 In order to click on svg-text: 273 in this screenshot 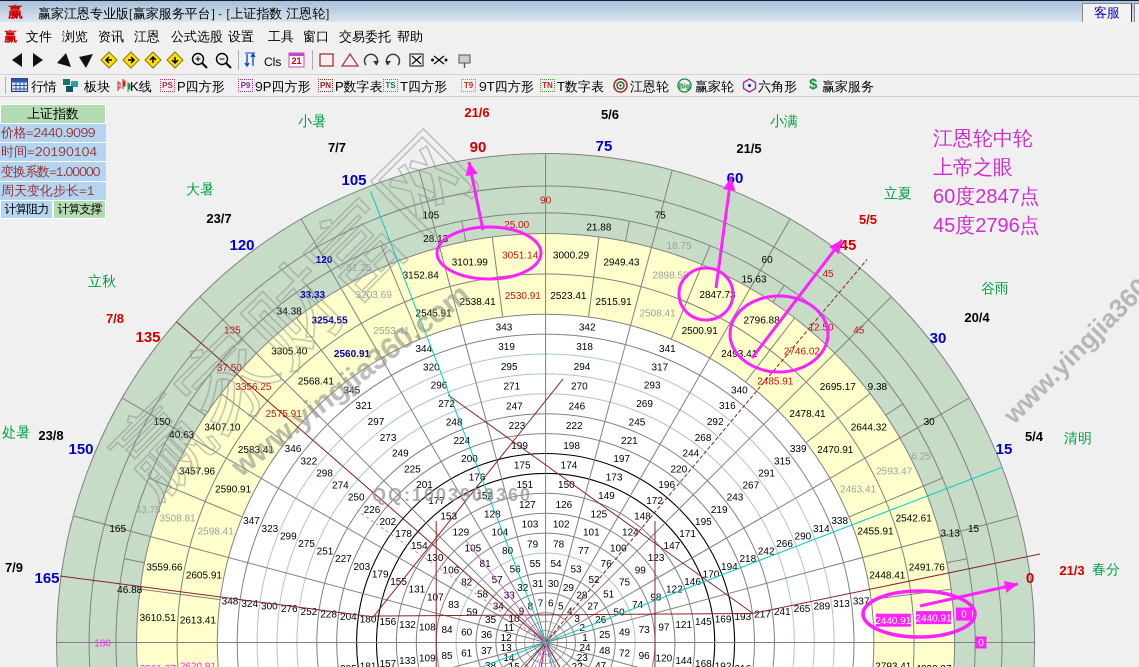, I will do `click(388, 438)`.